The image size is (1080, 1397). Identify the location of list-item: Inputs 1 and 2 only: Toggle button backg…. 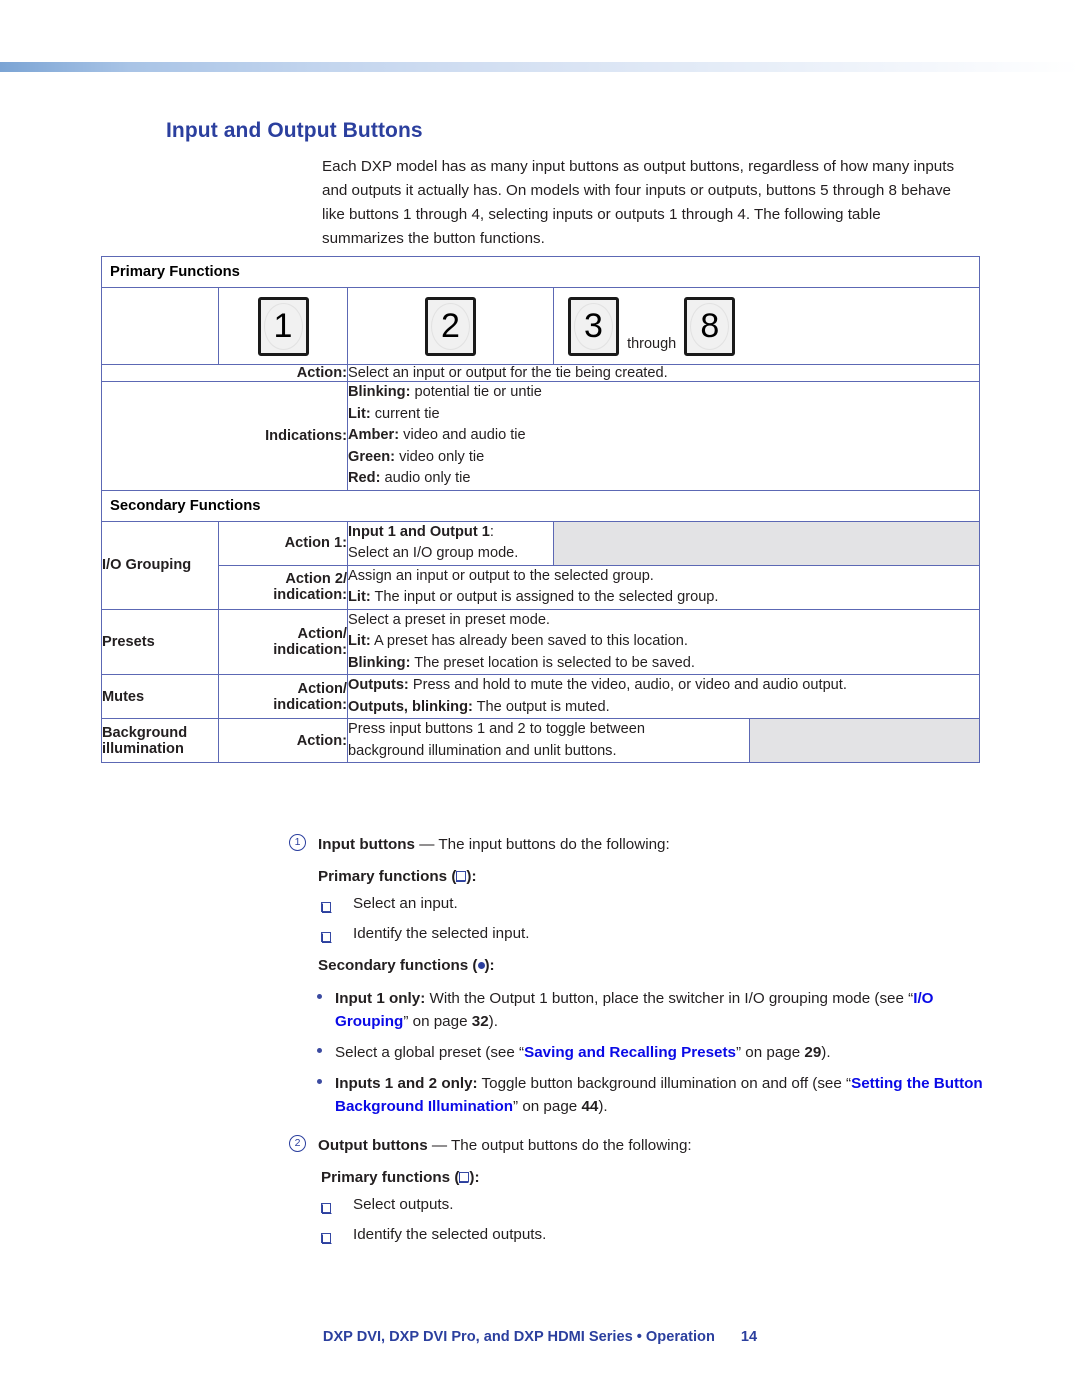
(639, 1095).